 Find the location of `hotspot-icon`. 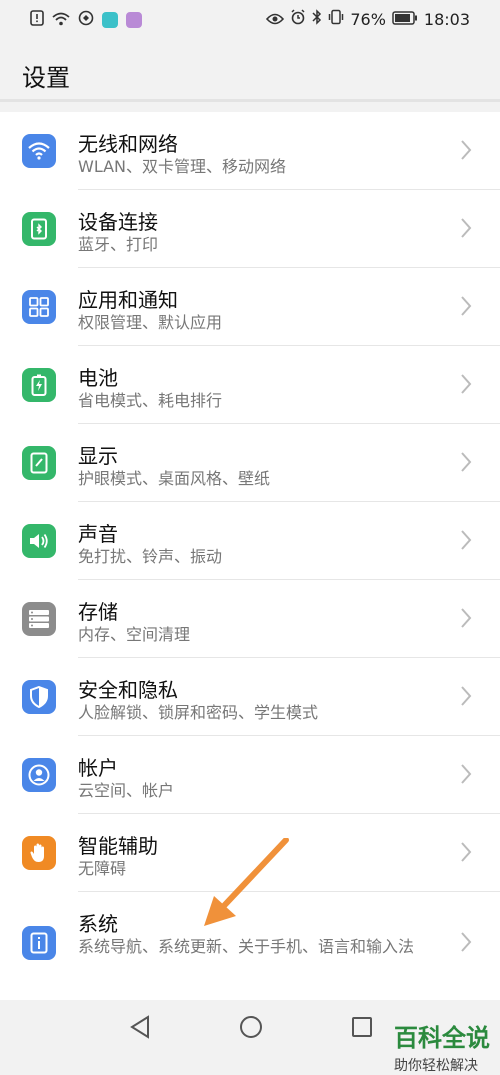

hotspot-icon is located at coordinates (86, 20).